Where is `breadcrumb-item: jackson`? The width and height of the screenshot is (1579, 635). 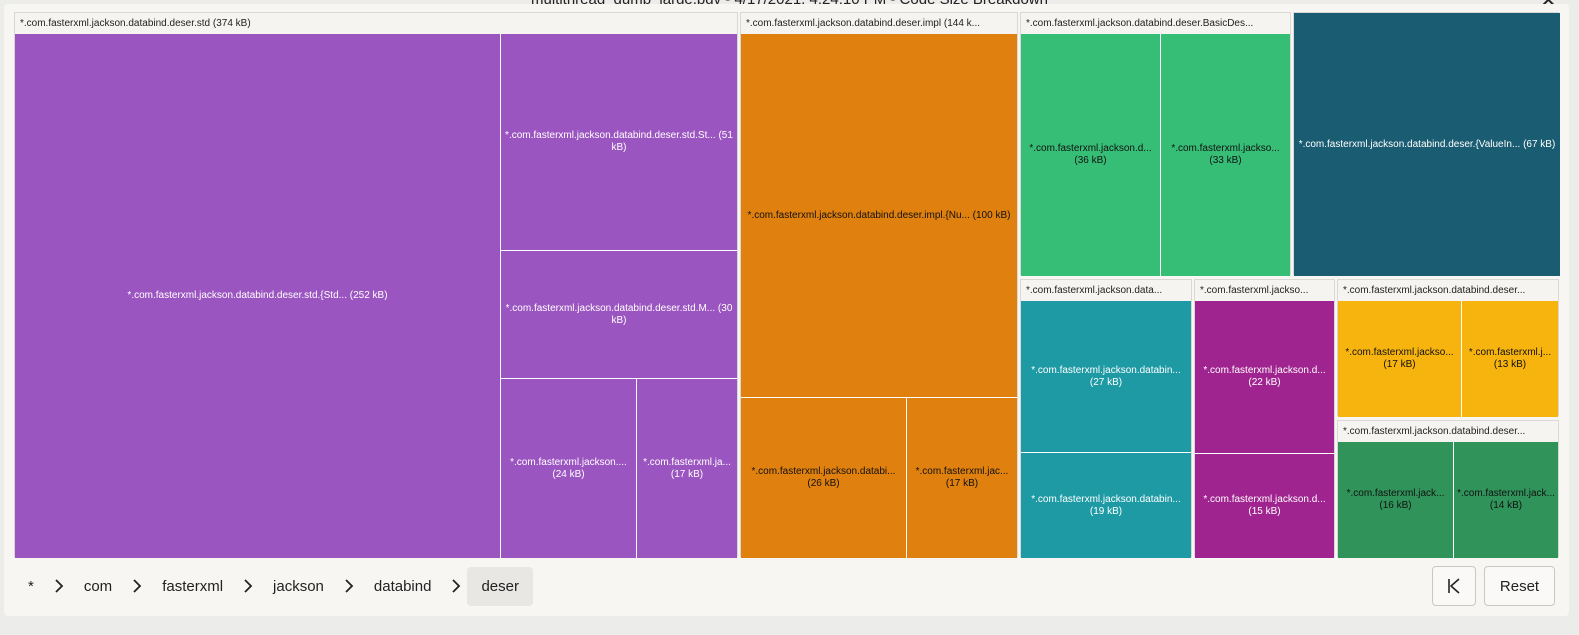 breadcrumb-item: jackson is located at coordinates (298, 586).